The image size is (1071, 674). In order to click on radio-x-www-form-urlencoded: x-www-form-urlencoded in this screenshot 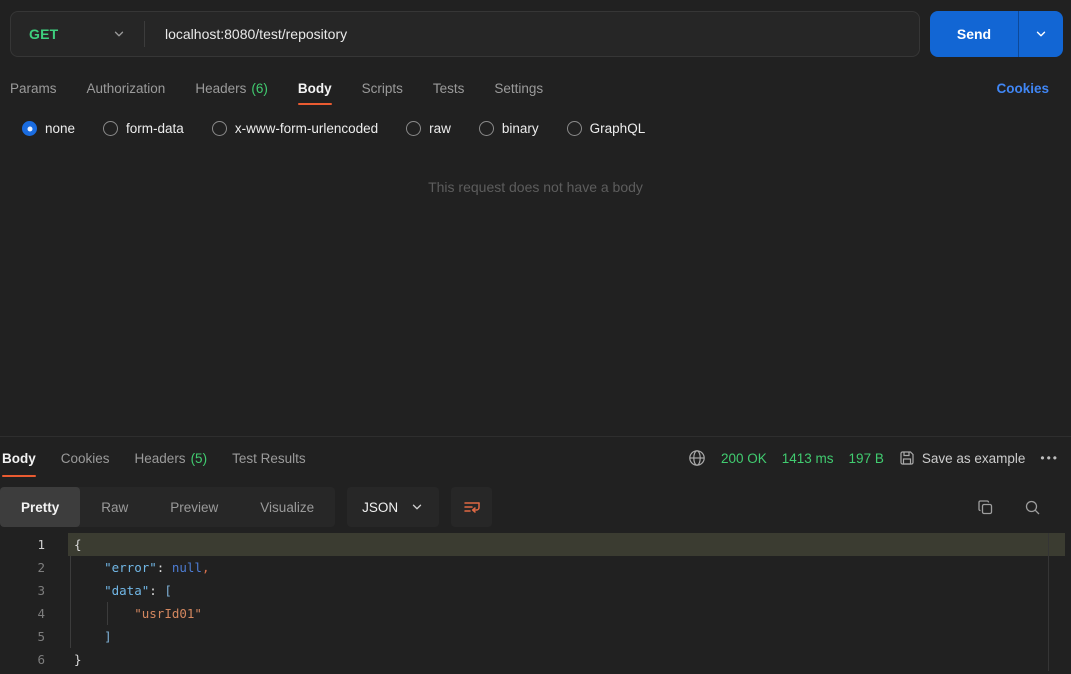, I will do `click(295, 128)`.